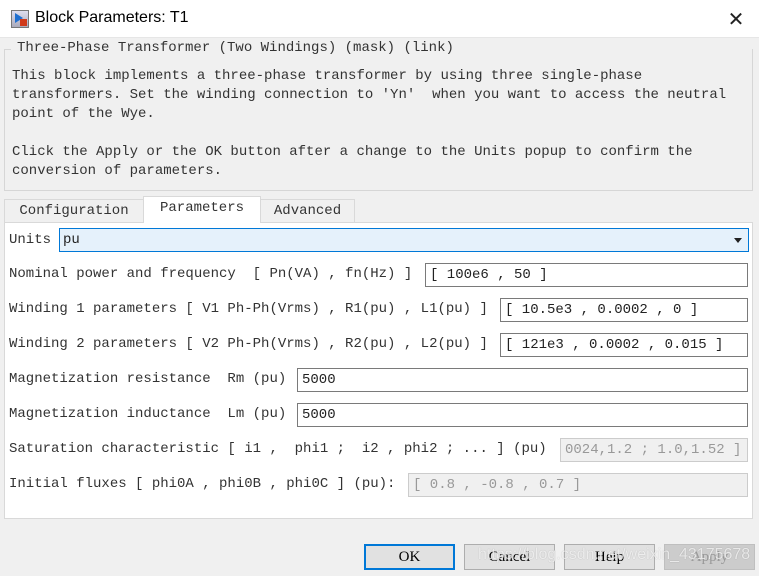  What do you see at coordinates (709, 557) in the screenshot?
I see `apply-button: Apply` at bounding box center [709, 557].